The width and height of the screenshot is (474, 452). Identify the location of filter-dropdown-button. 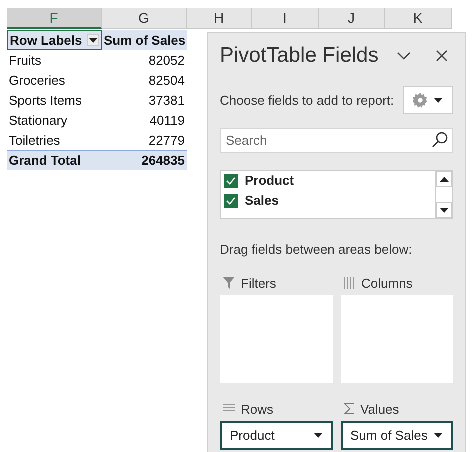
(93, 40).